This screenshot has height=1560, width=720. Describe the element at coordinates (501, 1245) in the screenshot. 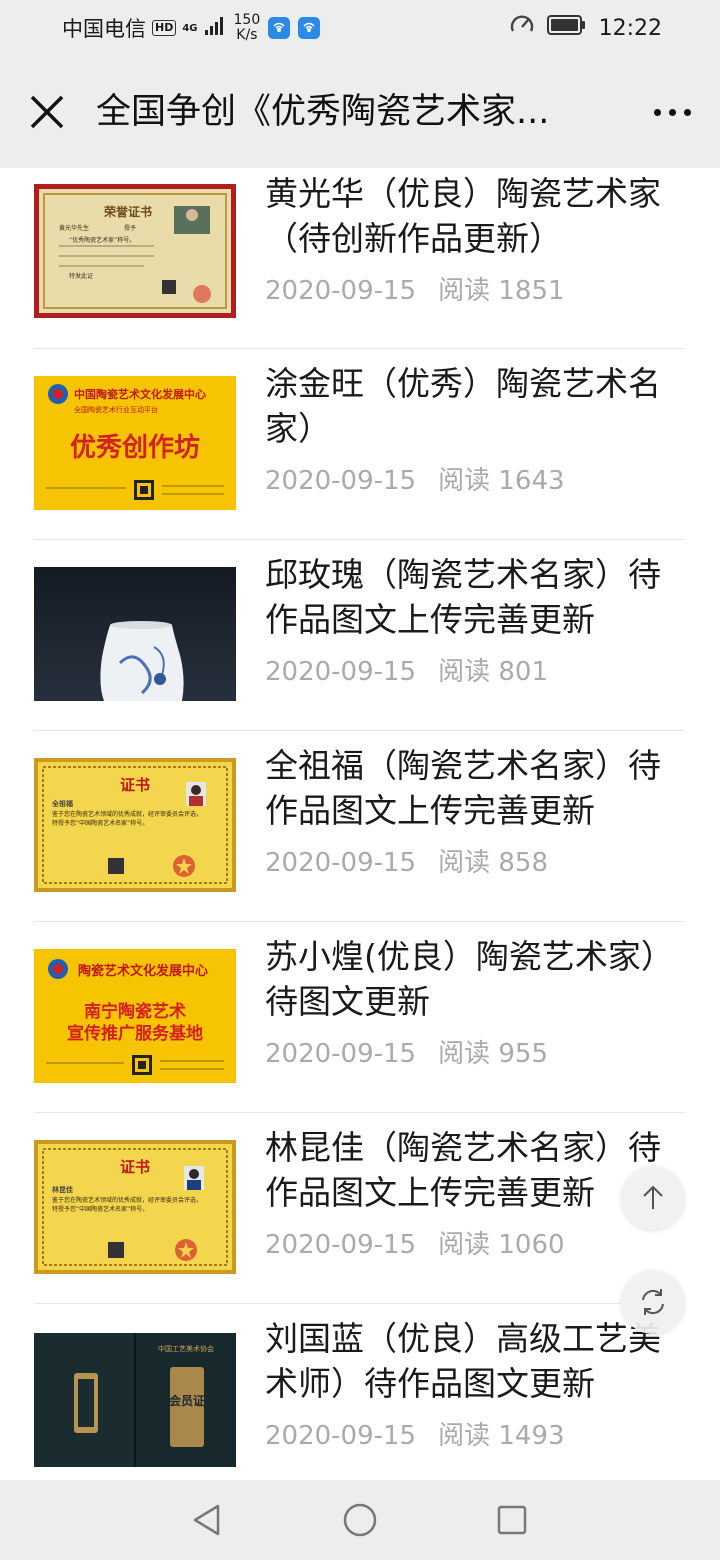

I see `article-views: 阅读 1060` at that location.